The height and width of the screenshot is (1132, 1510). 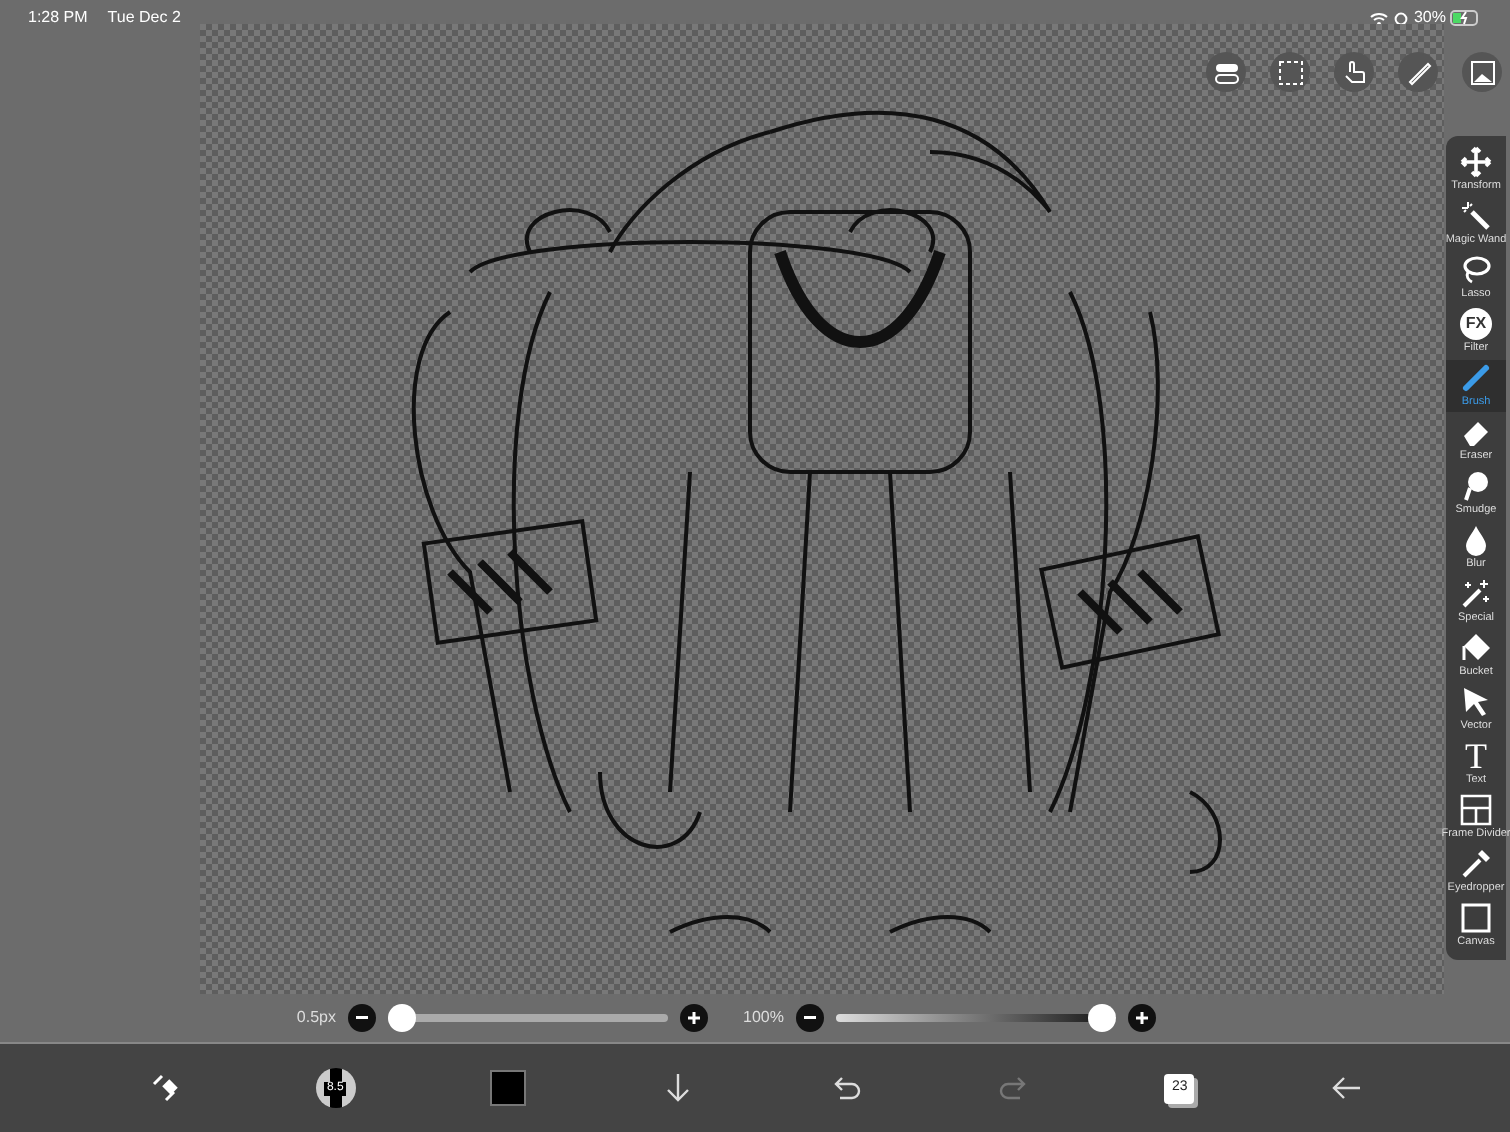 I want to click on down-arrow-icon, so click(x=678, y=1088).